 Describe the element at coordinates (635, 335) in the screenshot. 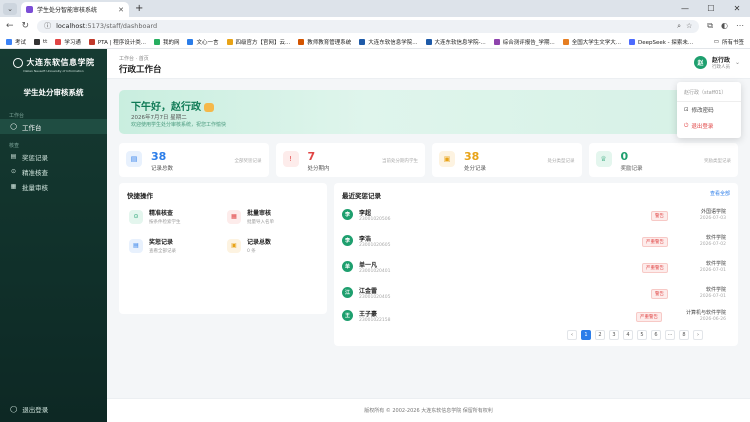

I see `pagination: ‹ 1 2 3 4 5 6 ··· 8 ›` at that location.